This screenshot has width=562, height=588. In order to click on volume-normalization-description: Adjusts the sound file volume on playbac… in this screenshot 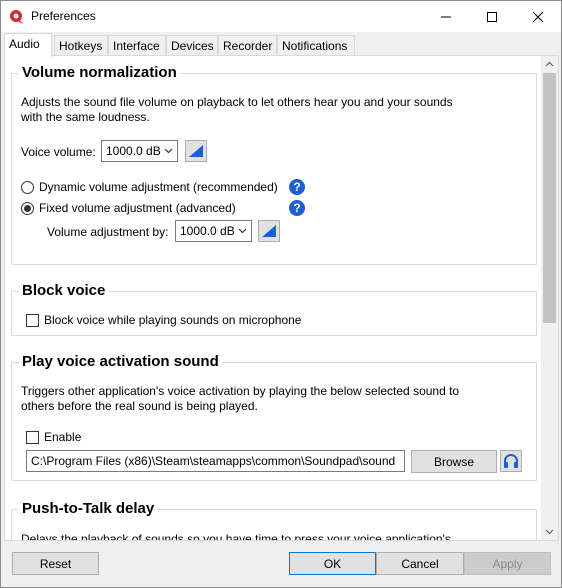, I will do `click(237, 109)`.